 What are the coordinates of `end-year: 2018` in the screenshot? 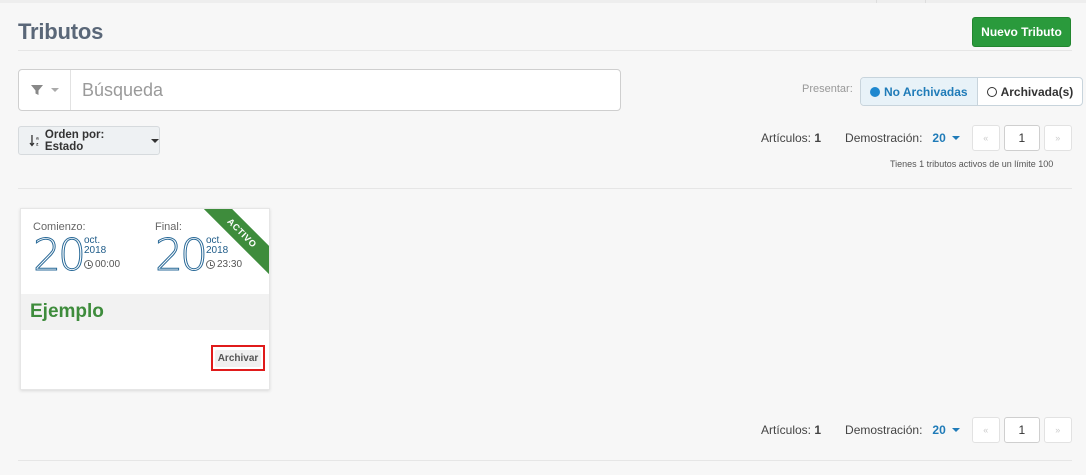 It's located at (217, 250).